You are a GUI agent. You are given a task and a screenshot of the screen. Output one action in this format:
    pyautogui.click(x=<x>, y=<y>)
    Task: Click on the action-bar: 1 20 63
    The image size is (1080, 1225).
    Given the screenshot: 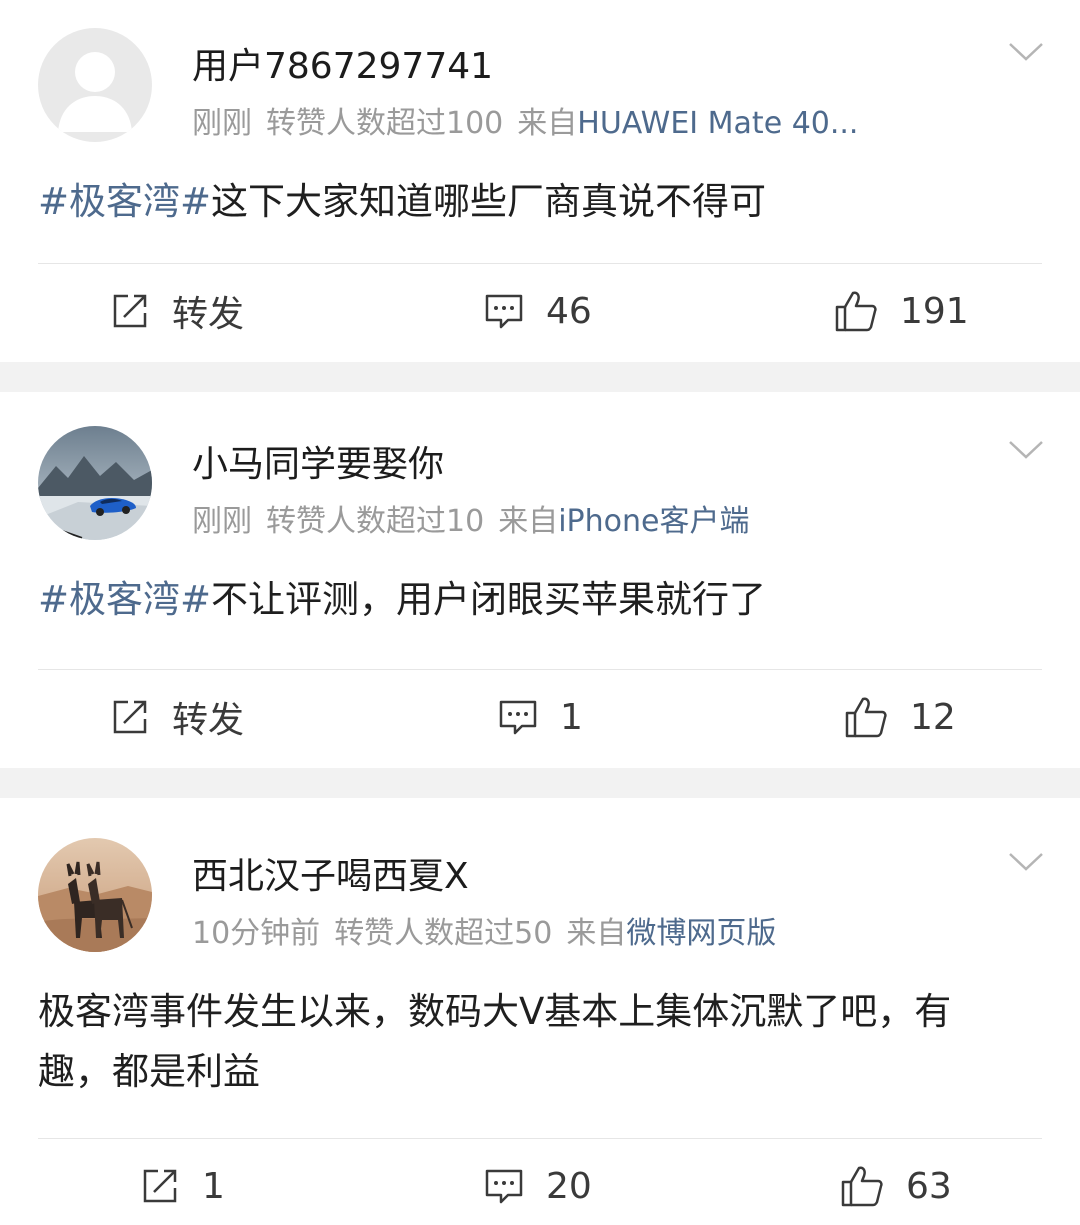 What is the action you would take?
    pyautogui.click(x=540, y=1186)
    